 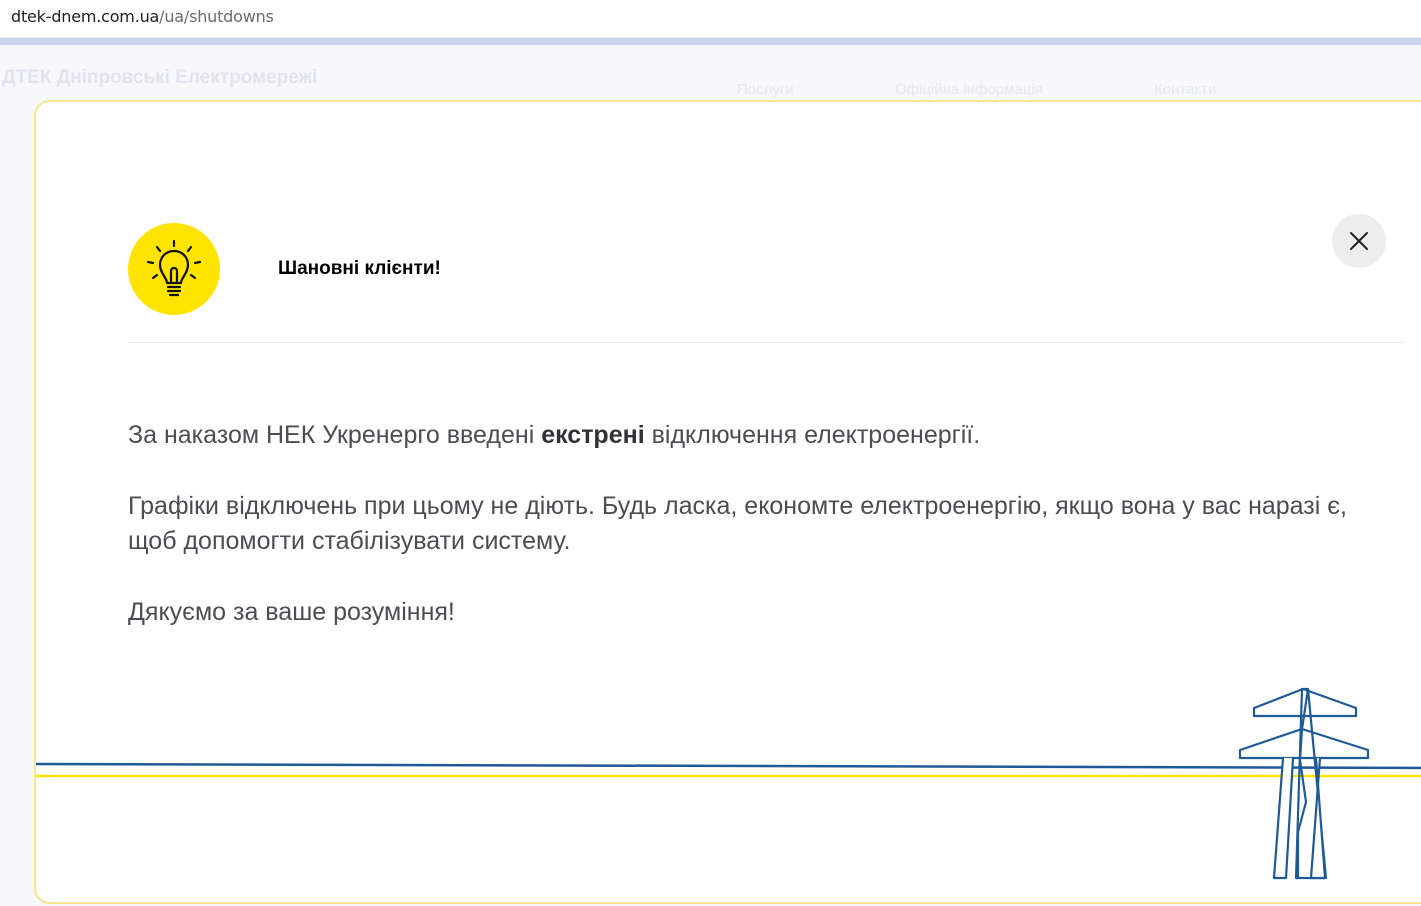 I want to click on close-icon, so click(x=1359, y=241).